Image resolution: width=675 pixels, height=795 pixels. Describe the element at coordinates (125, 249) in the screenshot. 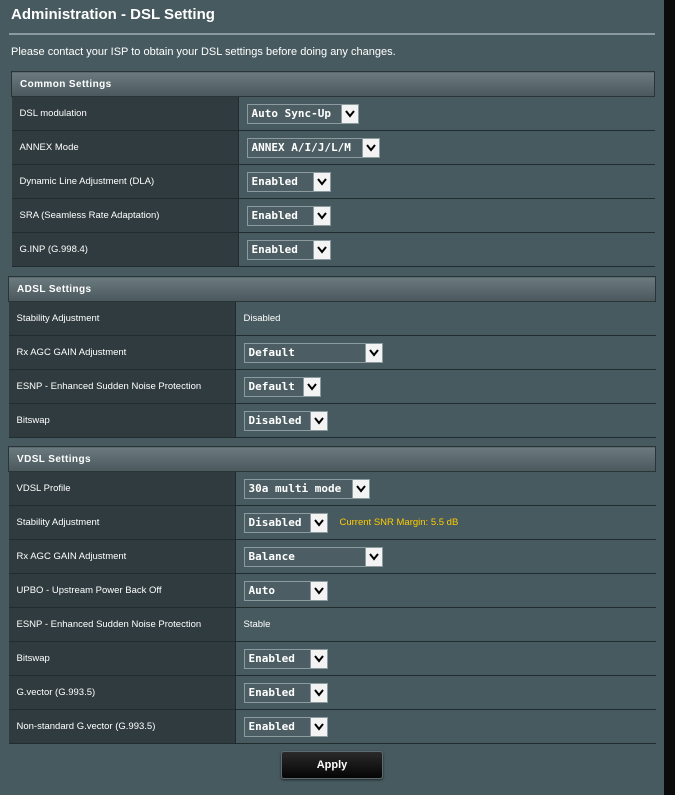

I see `setting-label: G.INP (G.998.4)` at that location.